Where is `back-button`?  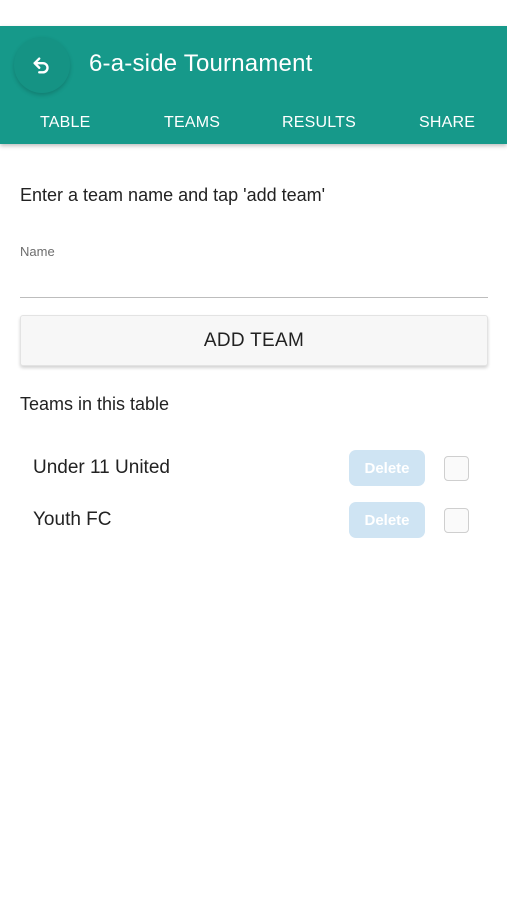
back-button is located at coordinates (42, 65).